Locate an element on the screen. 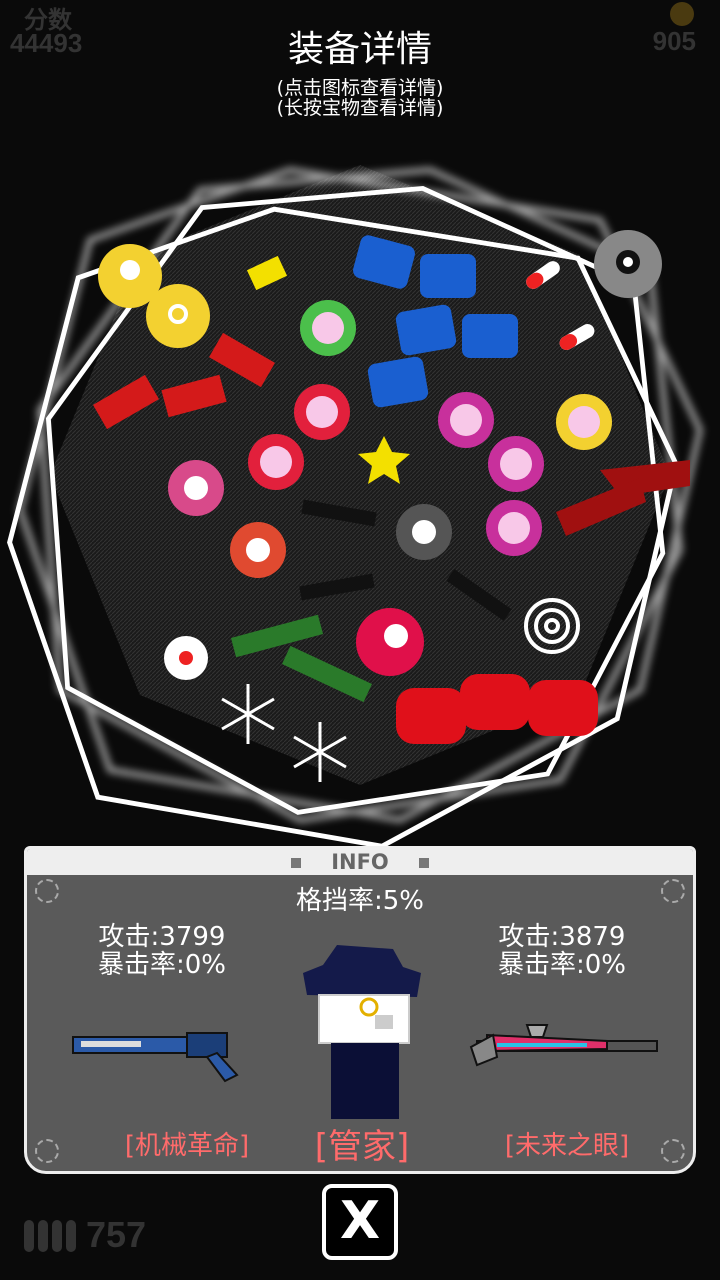 This screenshot has width=720, height=1280. green-gear-icon is located at coordinates (328, 328).